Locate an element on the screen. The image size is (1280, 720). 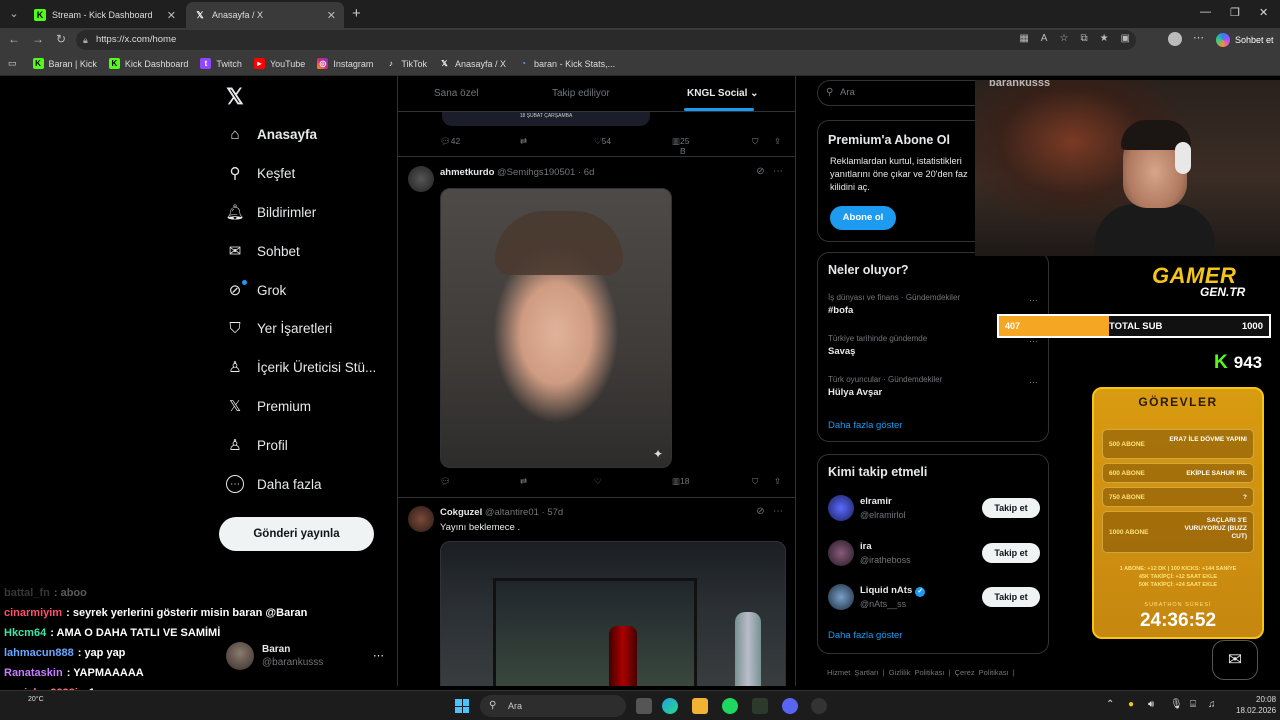
favorite-star-icon: ☆ is located at coordinates (1063, 38).